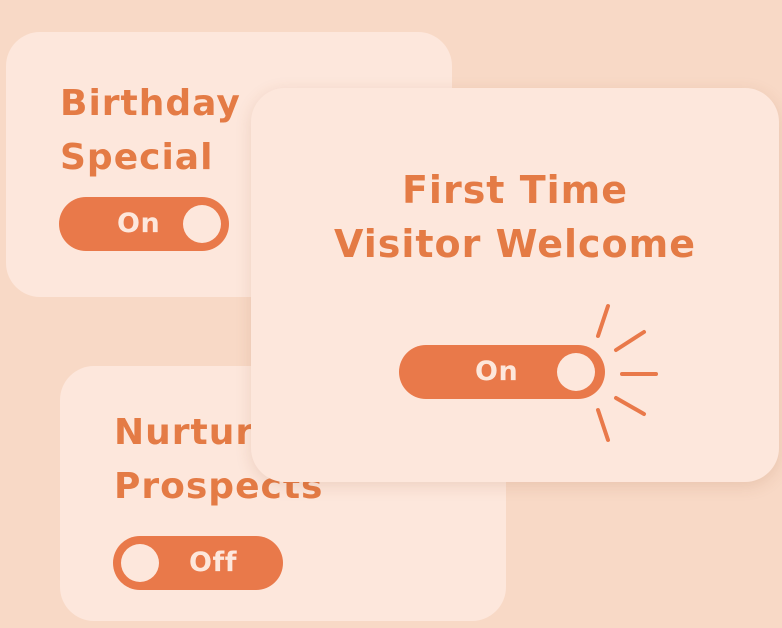 Image resolution: width=782 pixels, height=628 pixels. Describe the element at coordinates (497, 371) in the screenshot. I see `first-time-visitor-welcome-toggle-label: On` at that location.